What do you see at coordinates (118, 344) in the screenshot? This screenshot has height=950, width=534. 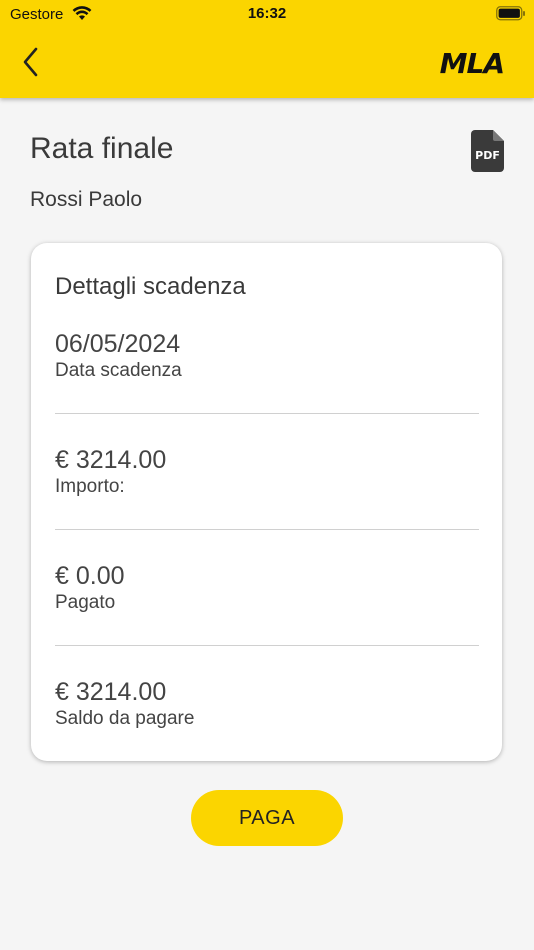 I see `due-date-value: 06/05/2024` at bounding box center [118, 344].